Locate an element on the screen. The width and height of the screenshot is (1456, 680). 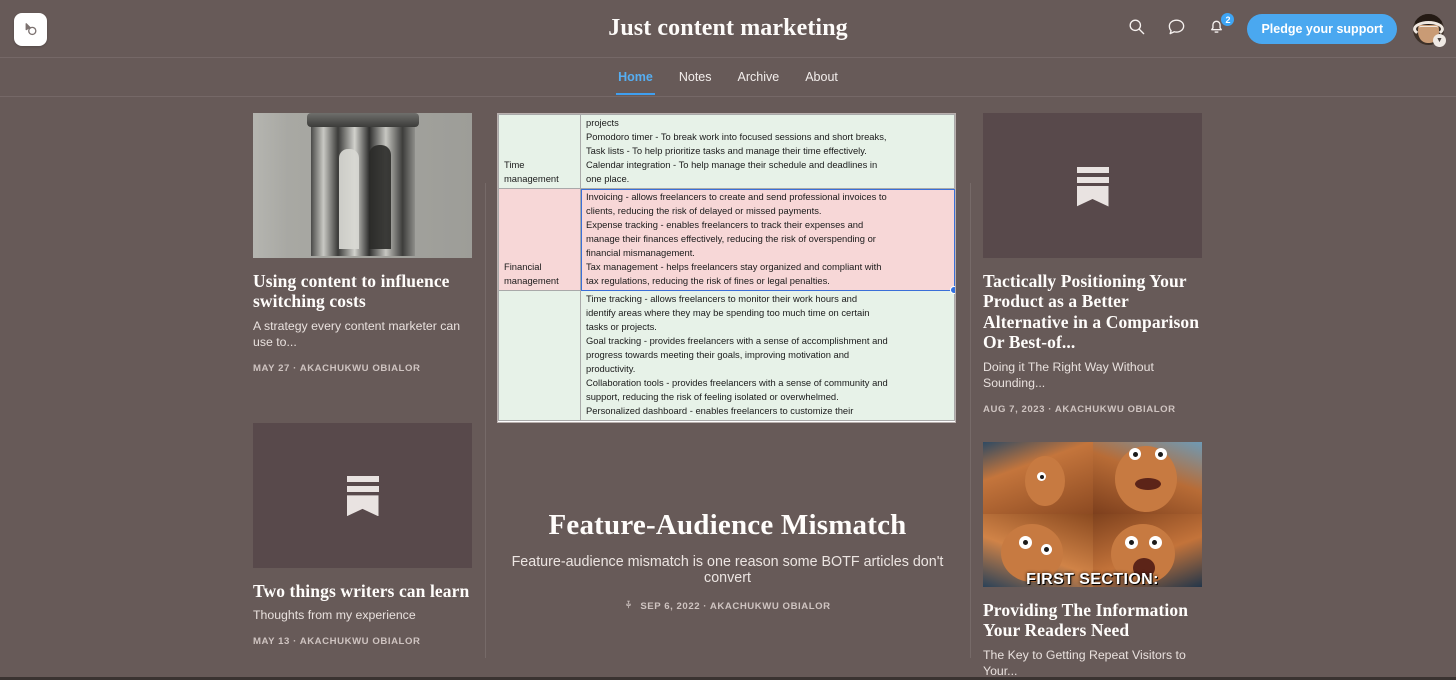
post-thumbnail: FIRST SECTION: is located at coordinates (1092, 514).